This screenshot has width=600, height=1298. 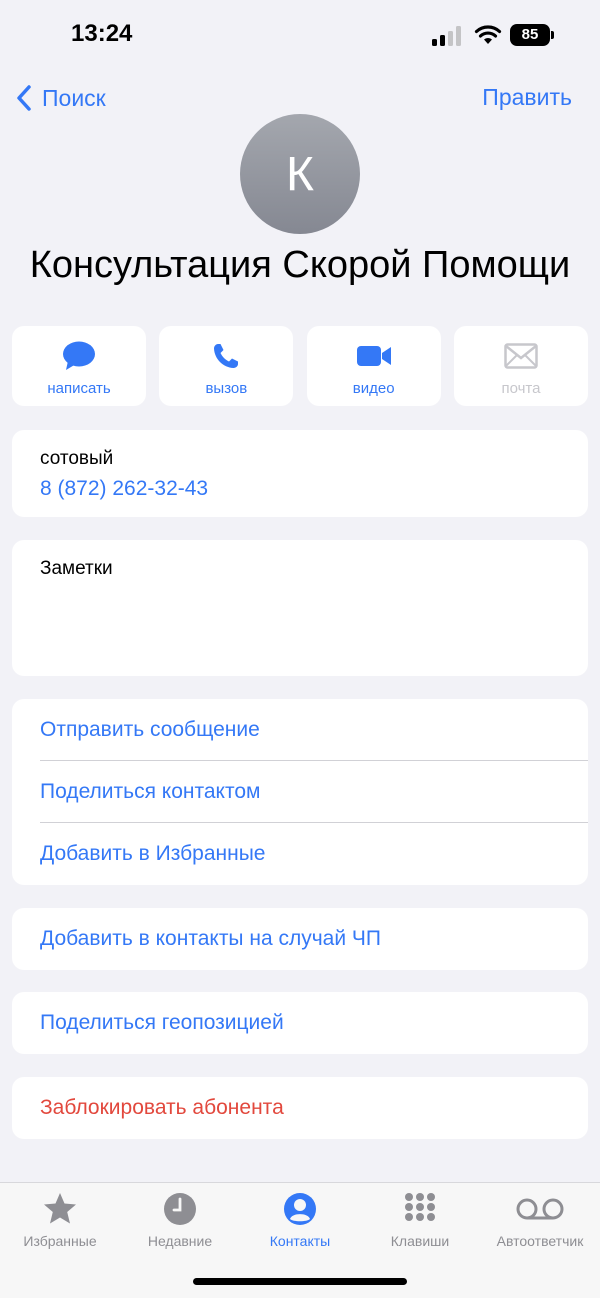 What do you see at coordinates (180, 1209) in the screenshot?
I see `clock-icon` at bounding box center [180, 1209].